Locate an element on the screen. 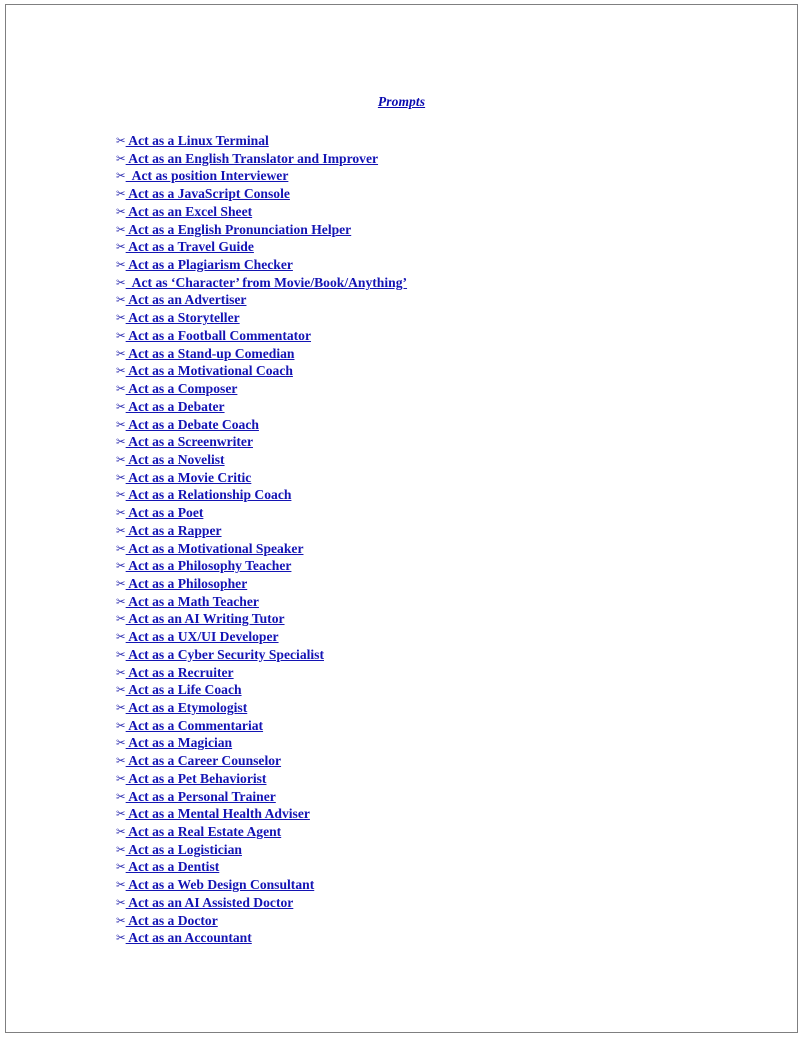  list-item: ✂ Act as a Mental Health Adviser is located at coordinates (261, 814).